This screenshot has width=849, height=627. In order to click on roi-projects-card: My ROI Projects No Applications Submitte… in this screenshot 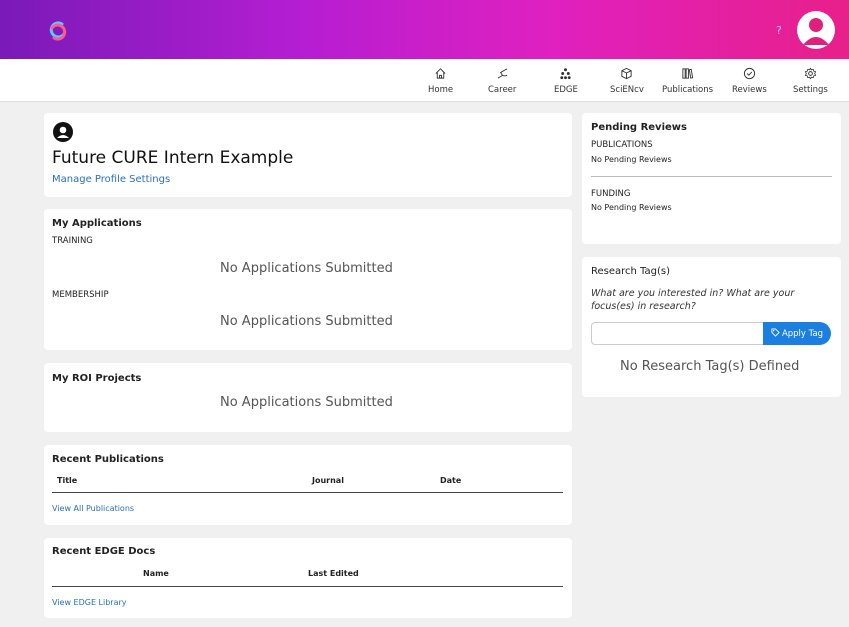, I will do `click(308, 397)`.